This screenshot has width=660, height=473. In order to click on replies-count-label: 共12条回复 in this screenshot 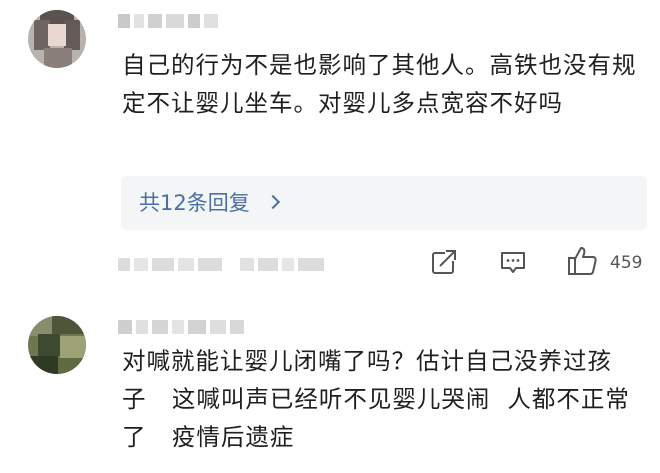, I will do `click(194, 203)`.